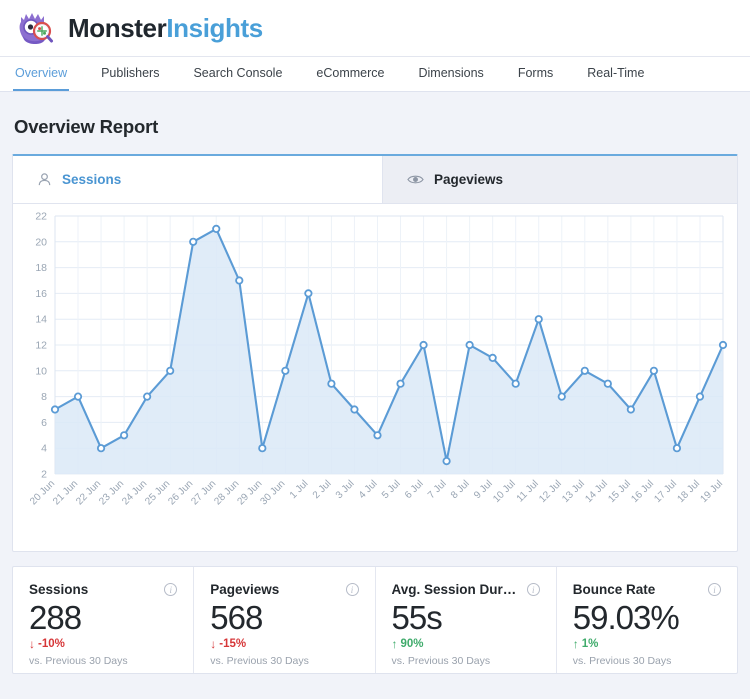  I want to click on app-header: MonsterInsights, so click(375, 28).